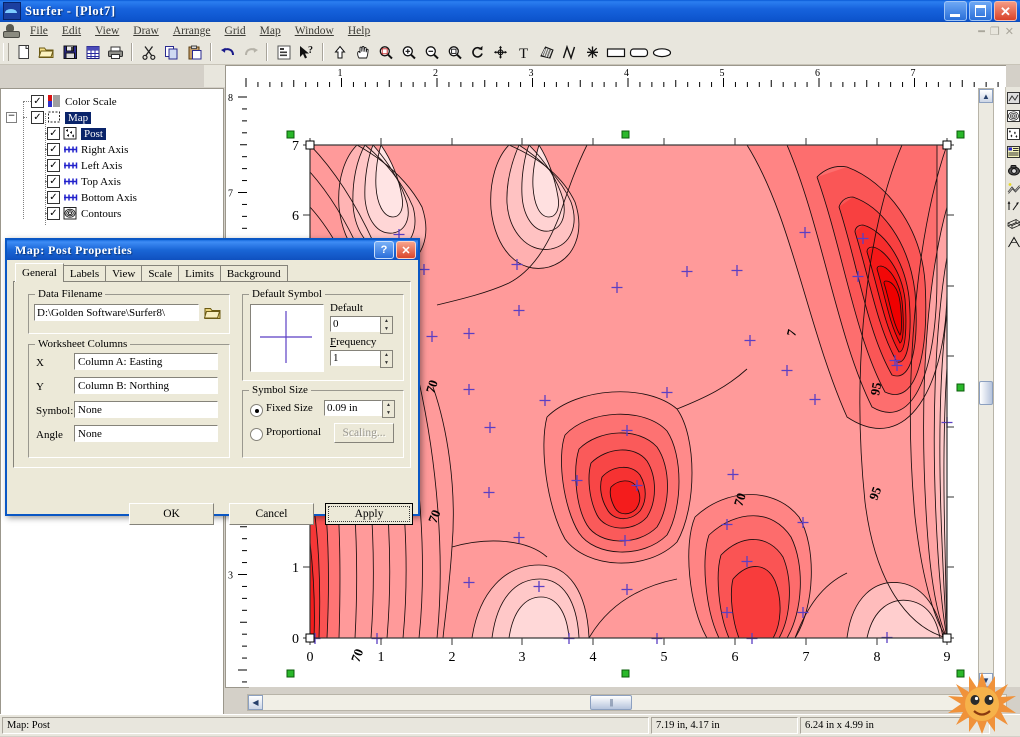 This screenshot has width=1020, height=737. What do you see at coordinates (615, 77) in the screenshot?
I see `horizontal-ruler: 1 2 3 4 5 6 7` at bounding box center [615, 77].